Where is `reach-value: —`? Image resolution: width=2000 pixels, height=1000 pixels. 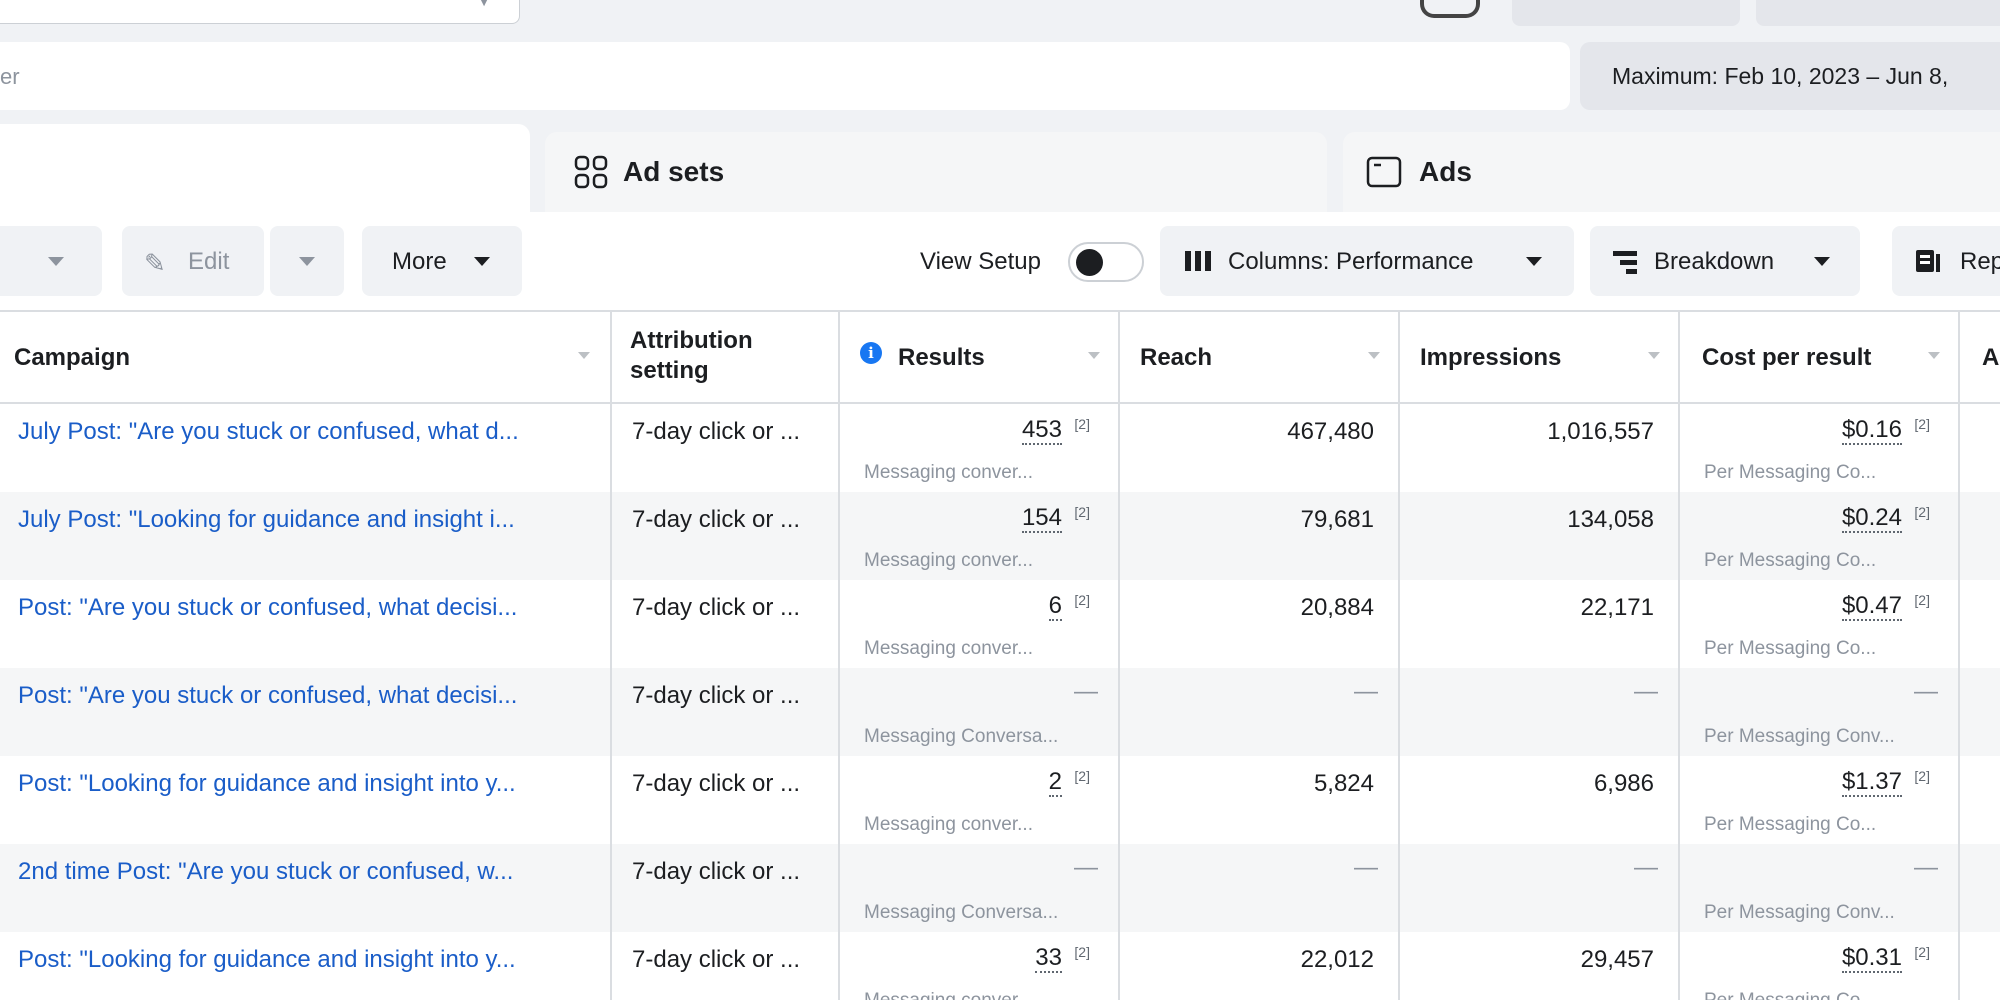 reach-value: — is located at coordinates (1366, 867).